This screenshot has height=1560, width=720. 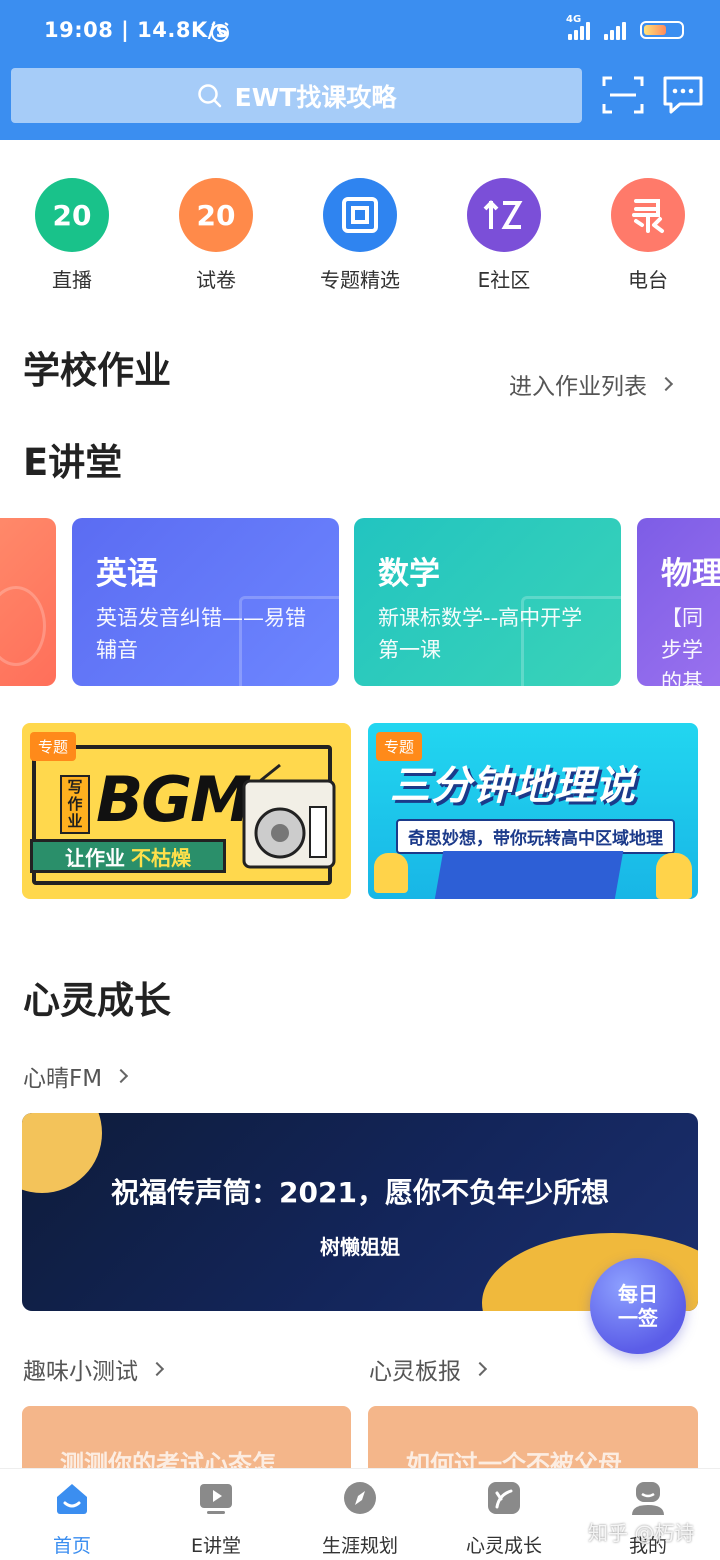 I want to click on tab-career: 生涯规划, so click(x=360, y=1518).